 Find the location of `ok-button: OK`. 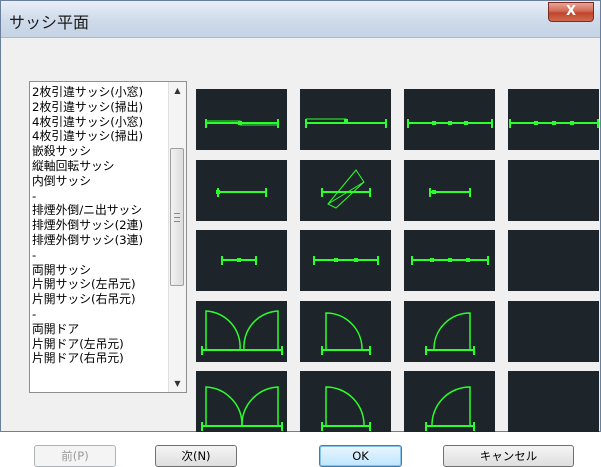

ok-button: OK is located at coordinates (360, 456).